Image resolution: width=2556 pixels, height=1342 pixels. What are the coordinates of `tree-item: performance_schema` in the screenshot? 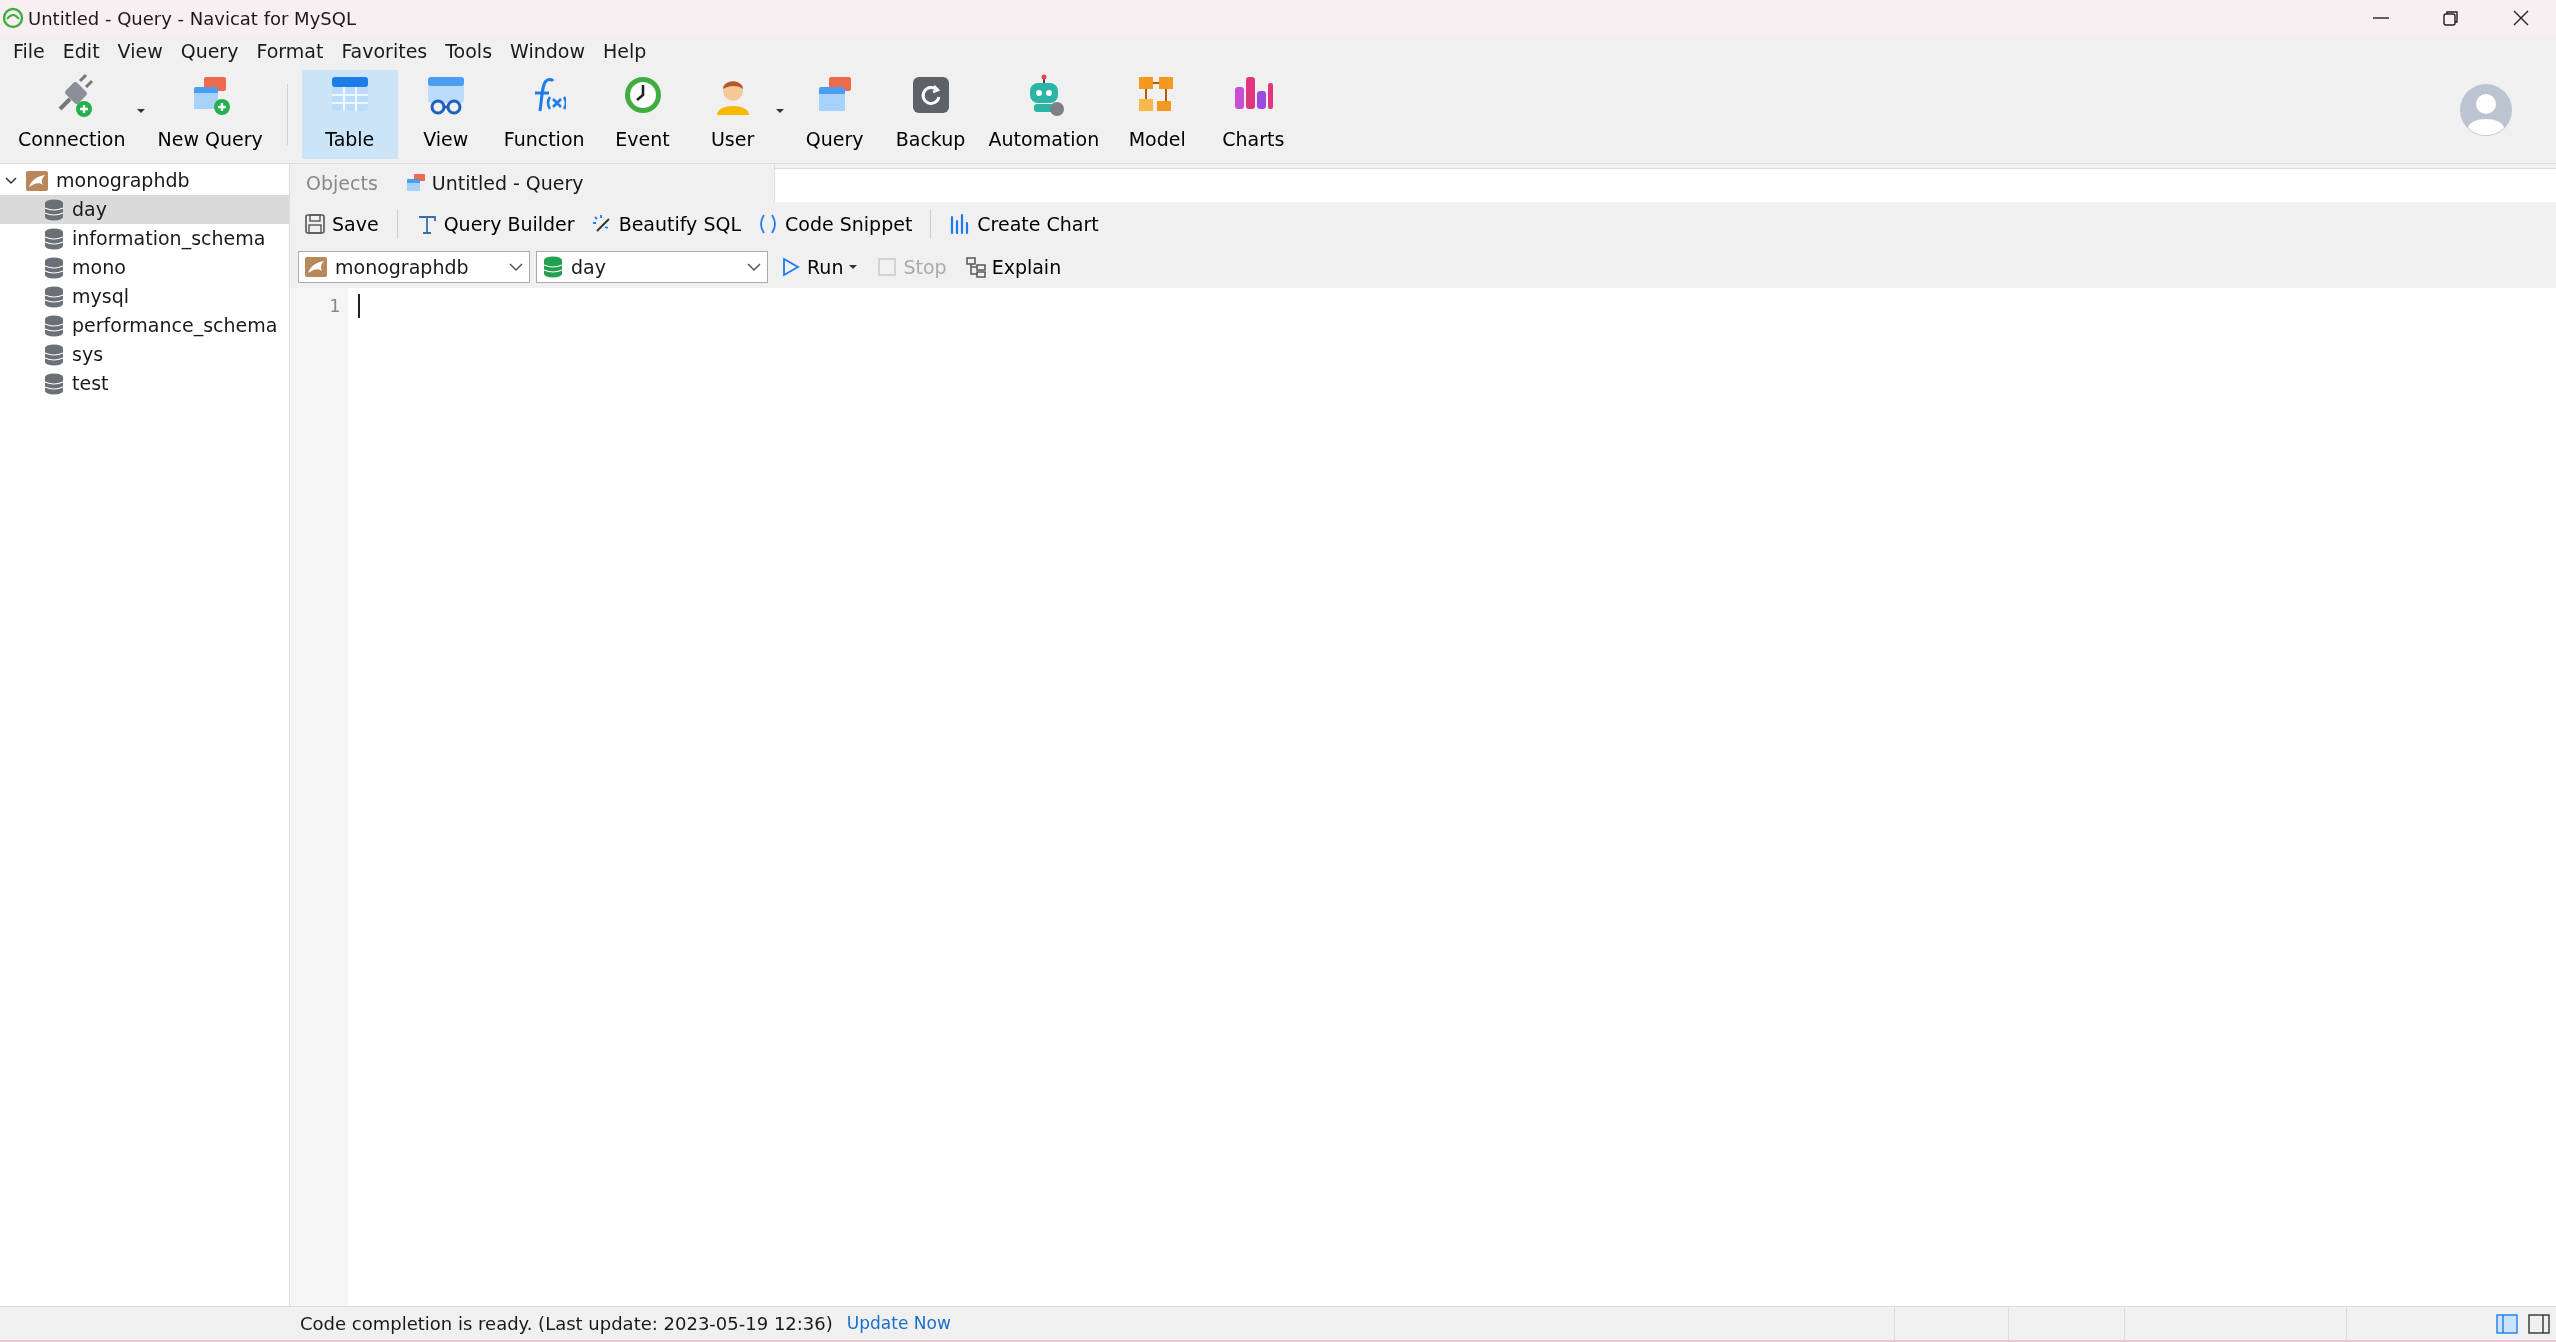 It's located at (144, 325).